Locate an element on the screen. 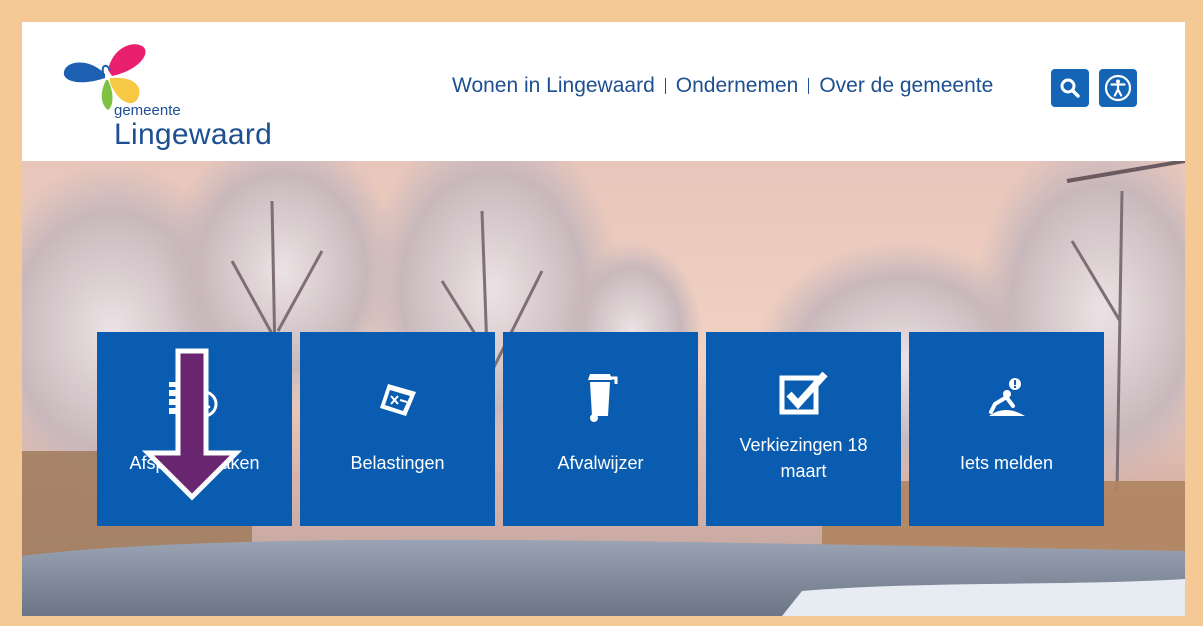  nav-item-wonen: Wonen in Lingewaard is located at coordinates (553, 86).